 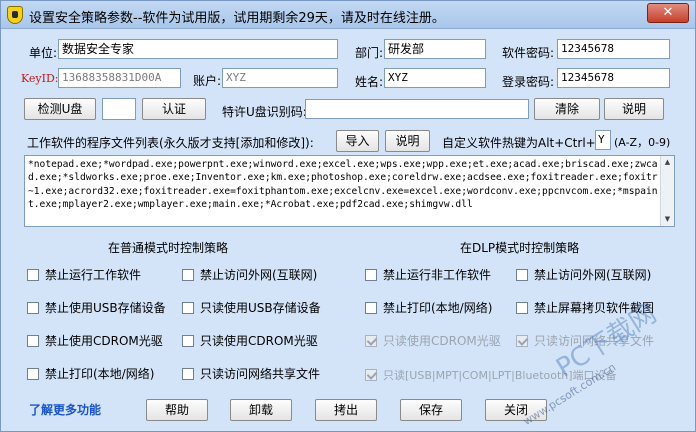 What do you see at coordinates (519, 143) in the screenshot?
I see `hotkey-label: 自定义软件热键为Alt+Ctrl+` at bounding box center [519, 143].